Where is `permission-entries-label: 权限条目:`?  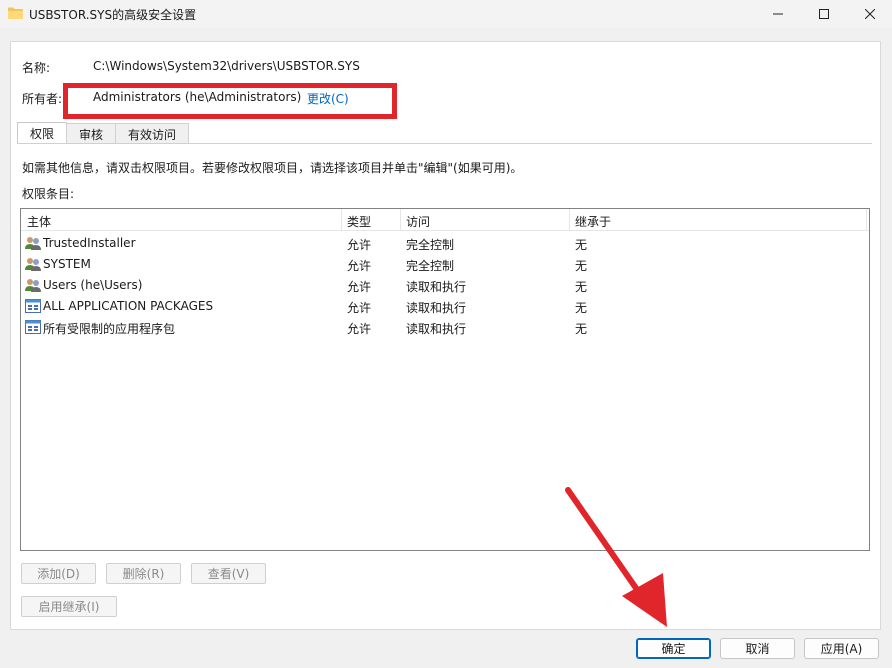
permission-entries-label: 权限条目: is located at coordinates (48, 194).